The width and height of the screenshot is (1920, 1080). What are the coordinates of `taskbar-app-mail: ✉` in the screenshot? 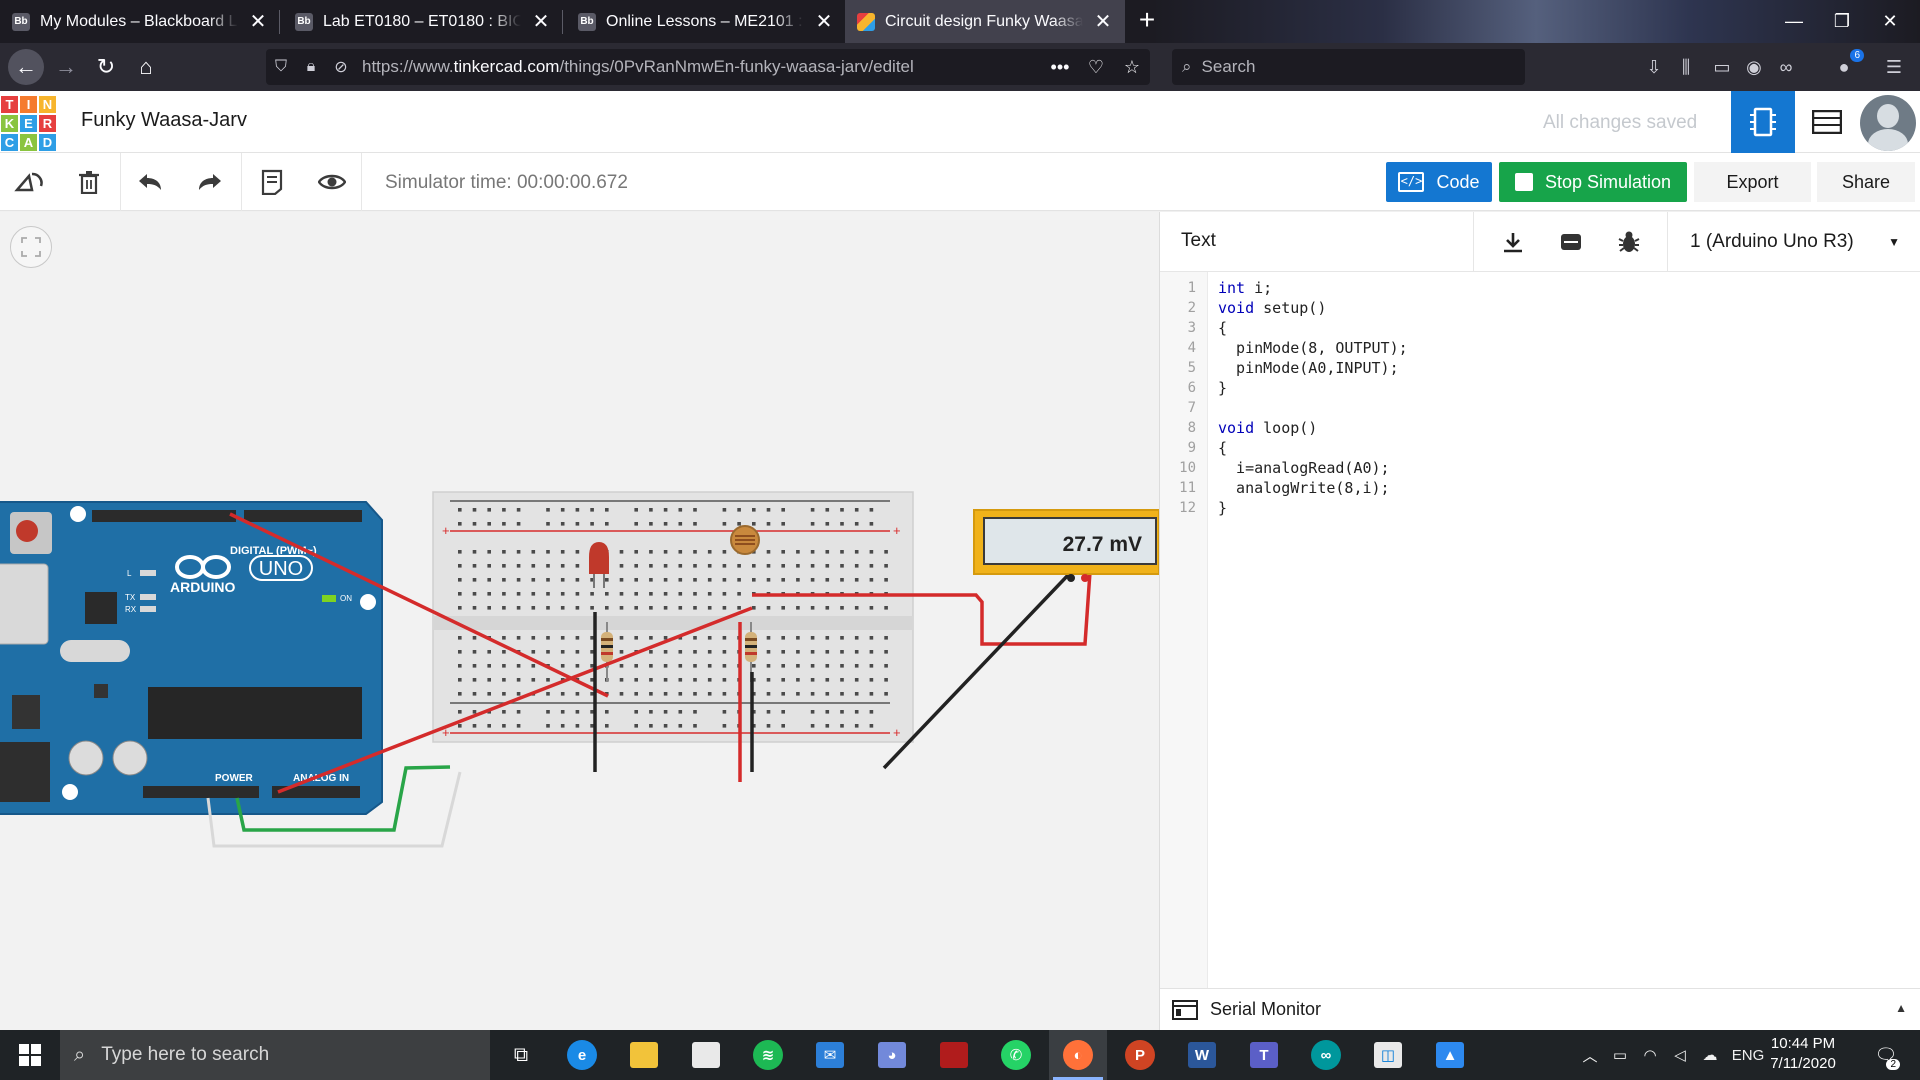 It's located at (830, 1055).